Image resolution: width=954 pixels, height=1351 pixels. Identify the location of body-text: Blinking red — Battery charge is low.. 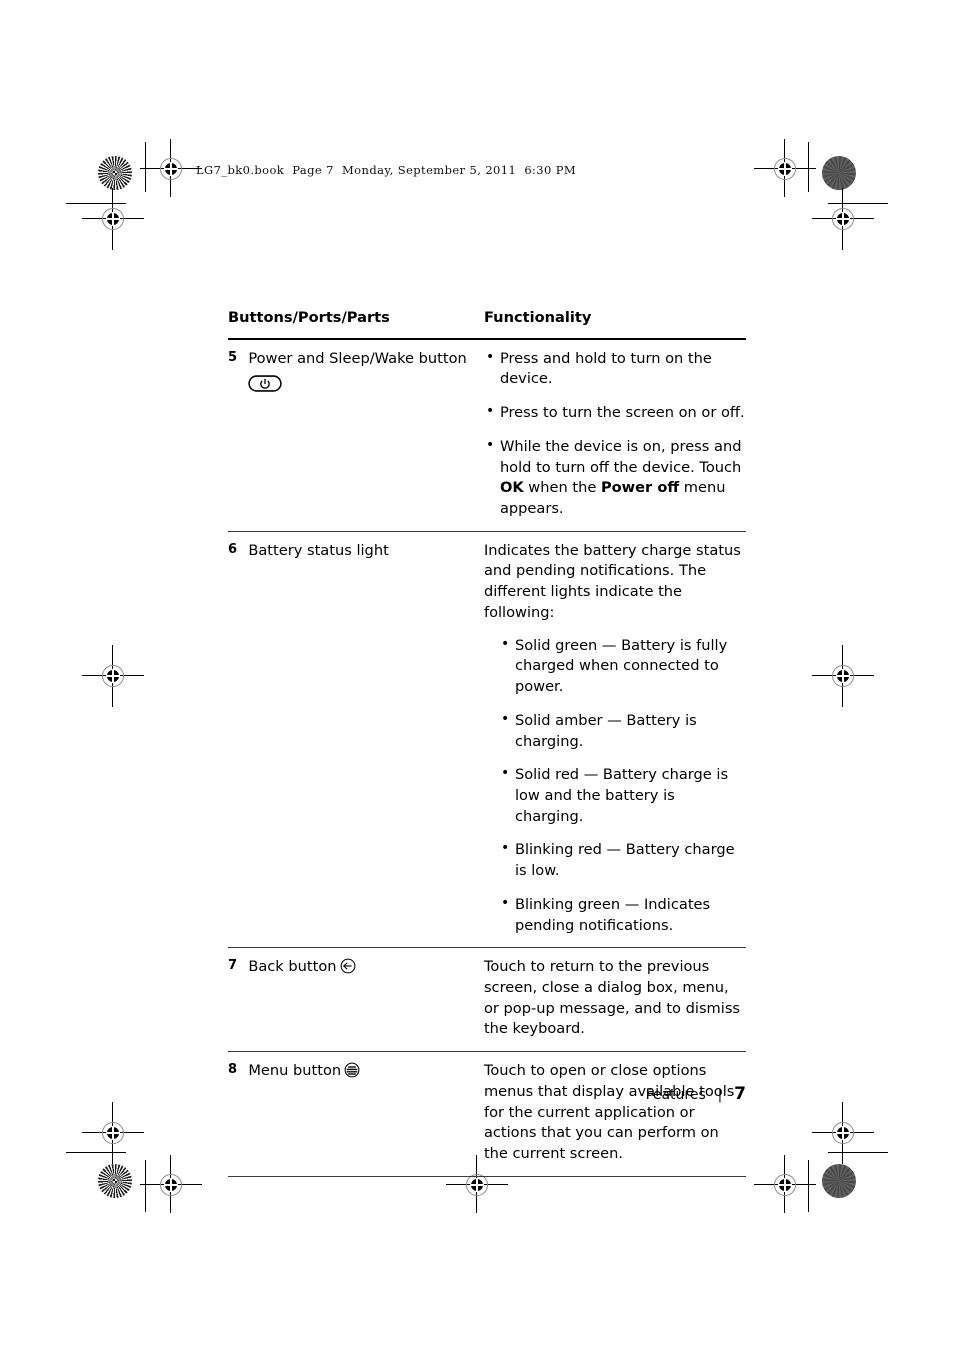
(624, 860).